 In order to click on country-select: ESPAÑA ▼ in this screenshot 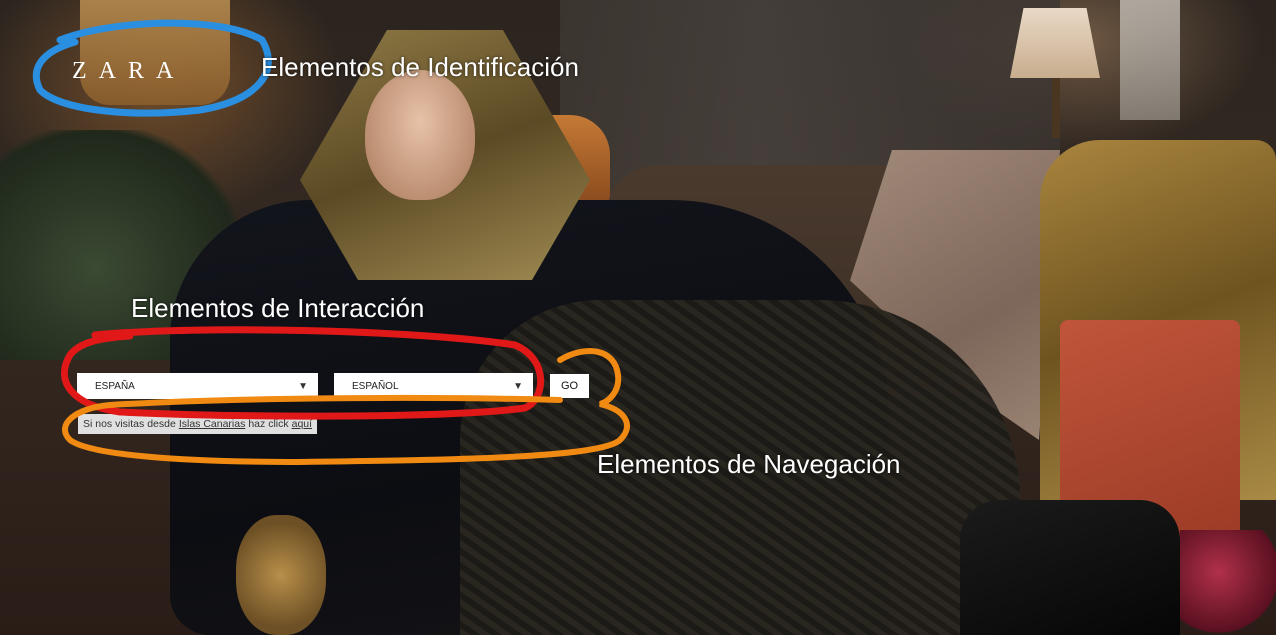, I will do `click(197, 386)`.